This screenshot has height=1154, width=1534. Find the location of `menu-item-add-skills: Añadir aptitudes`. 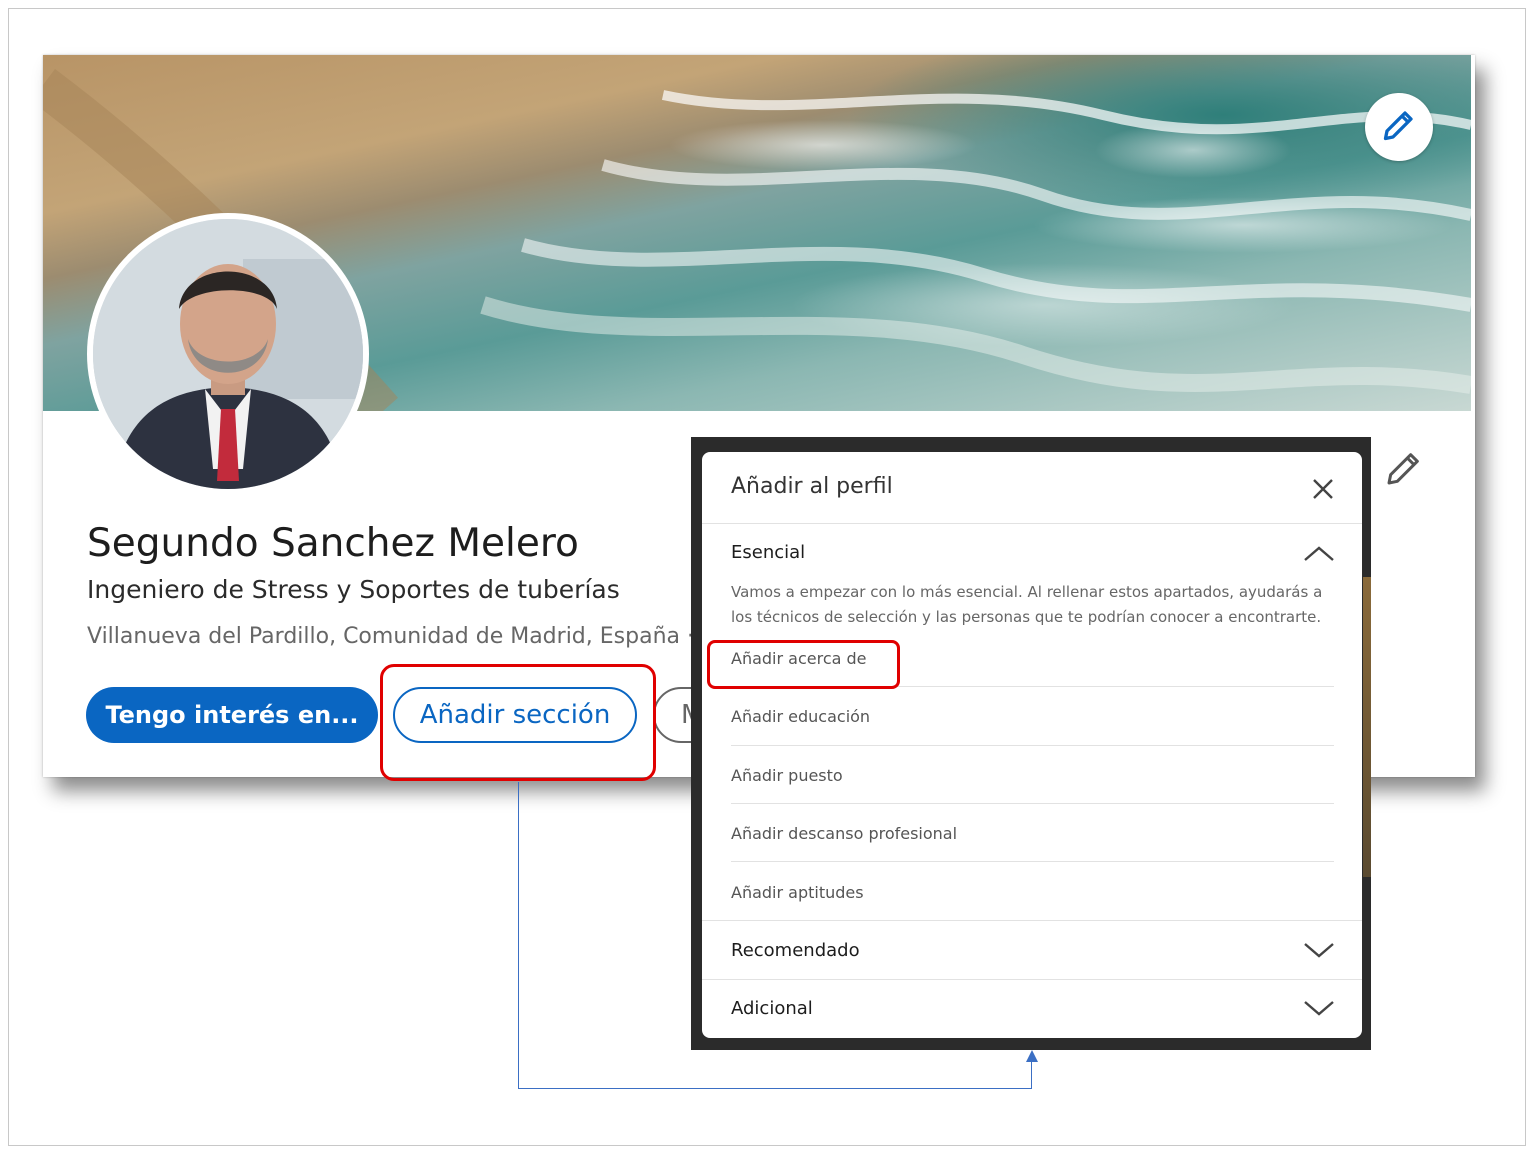

menu-item-add-skills: Añadir aptitudes is located at coordinates (797, 892).